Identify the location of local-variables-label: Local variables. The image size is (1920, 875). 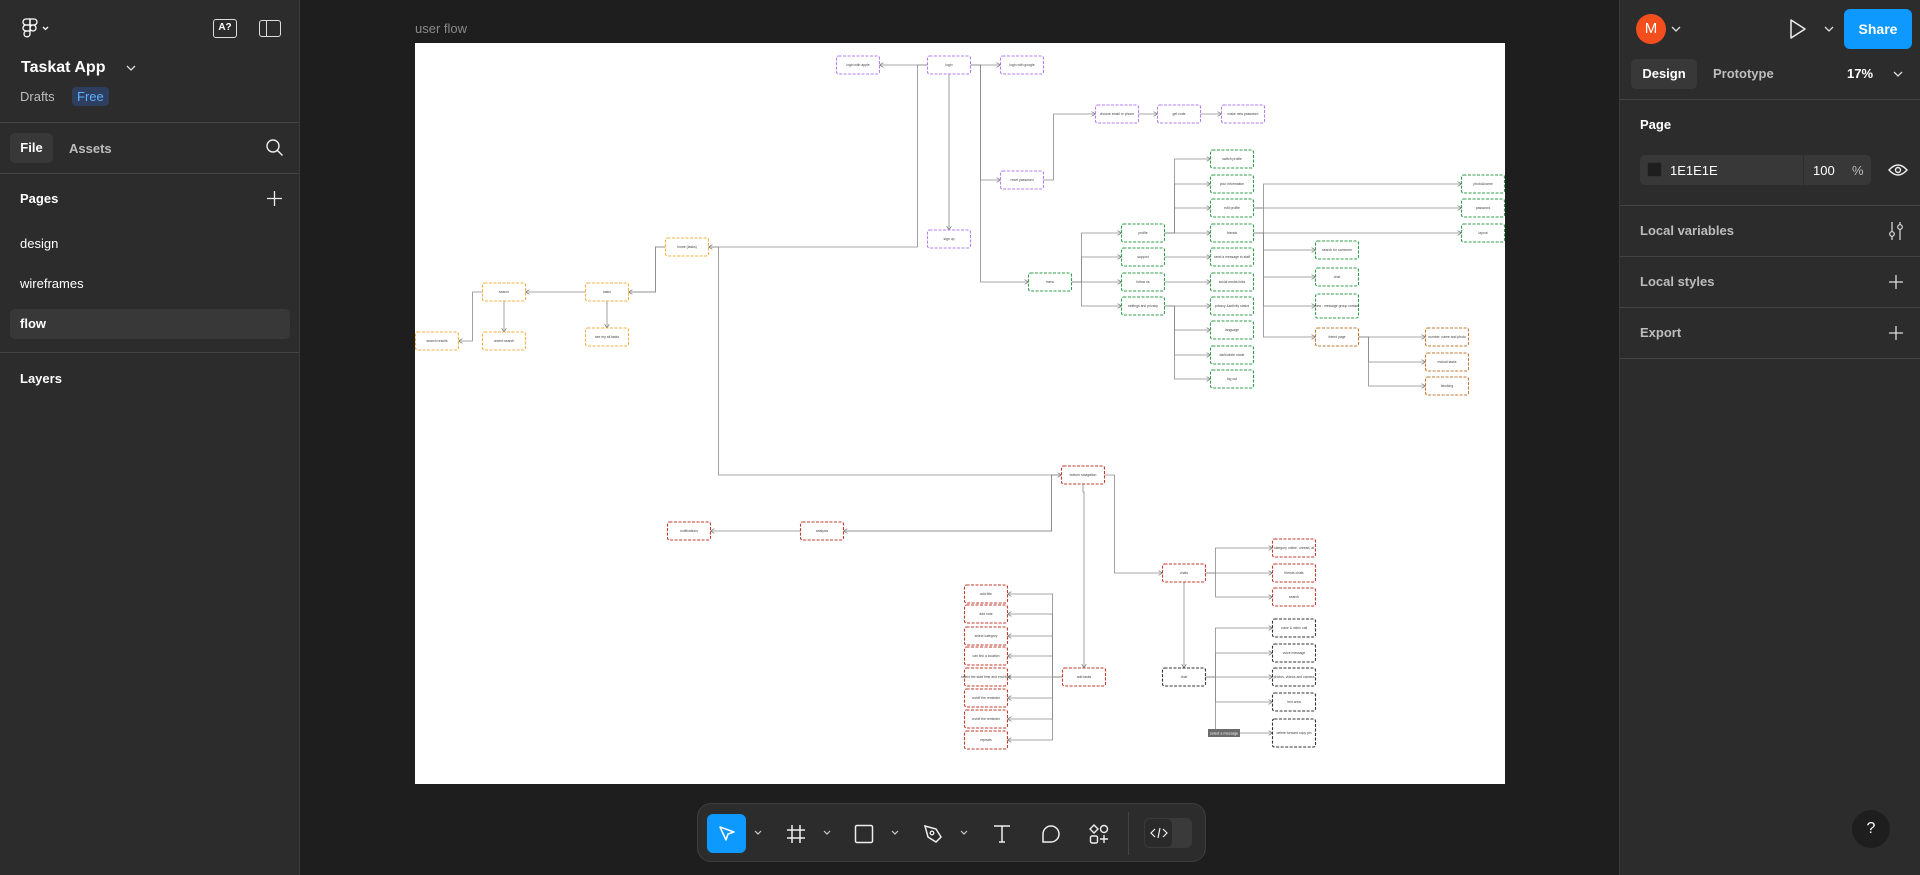
(1687, 230).